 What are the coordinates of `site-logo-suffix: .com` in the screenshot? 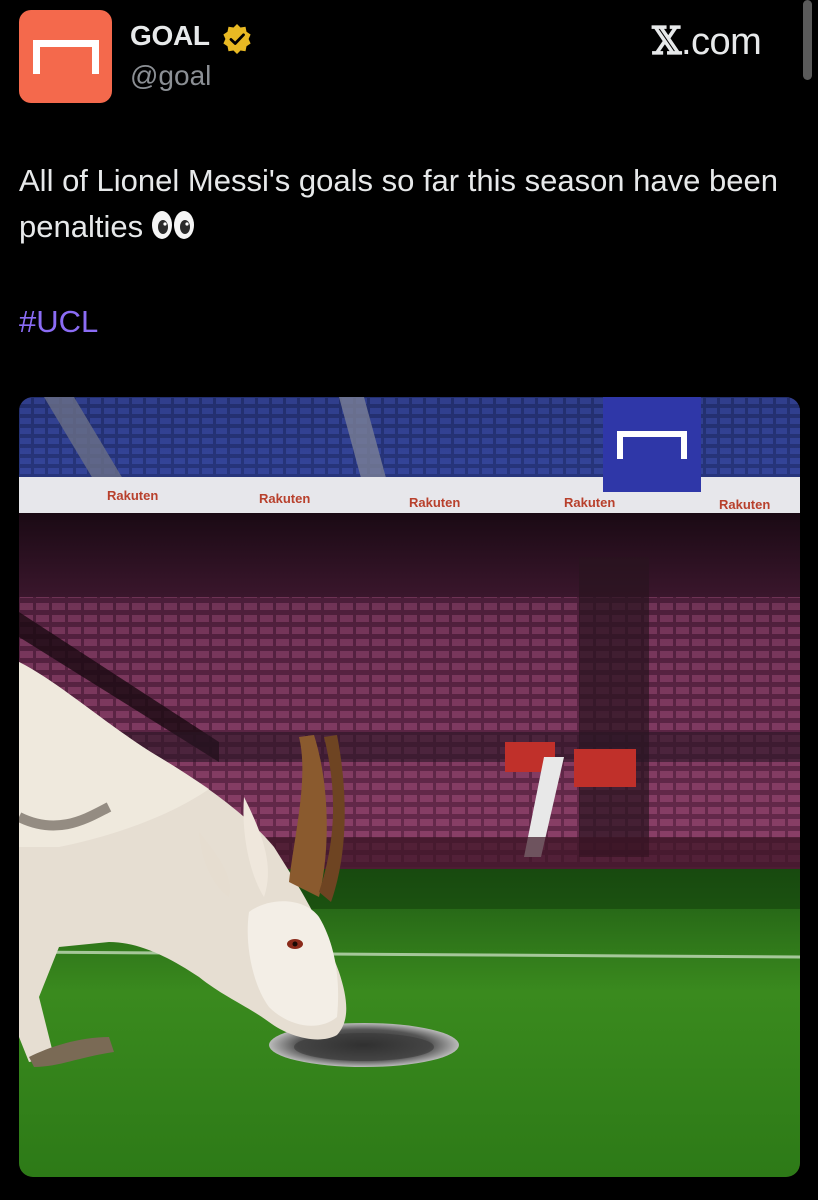 It's located at (721, 42).